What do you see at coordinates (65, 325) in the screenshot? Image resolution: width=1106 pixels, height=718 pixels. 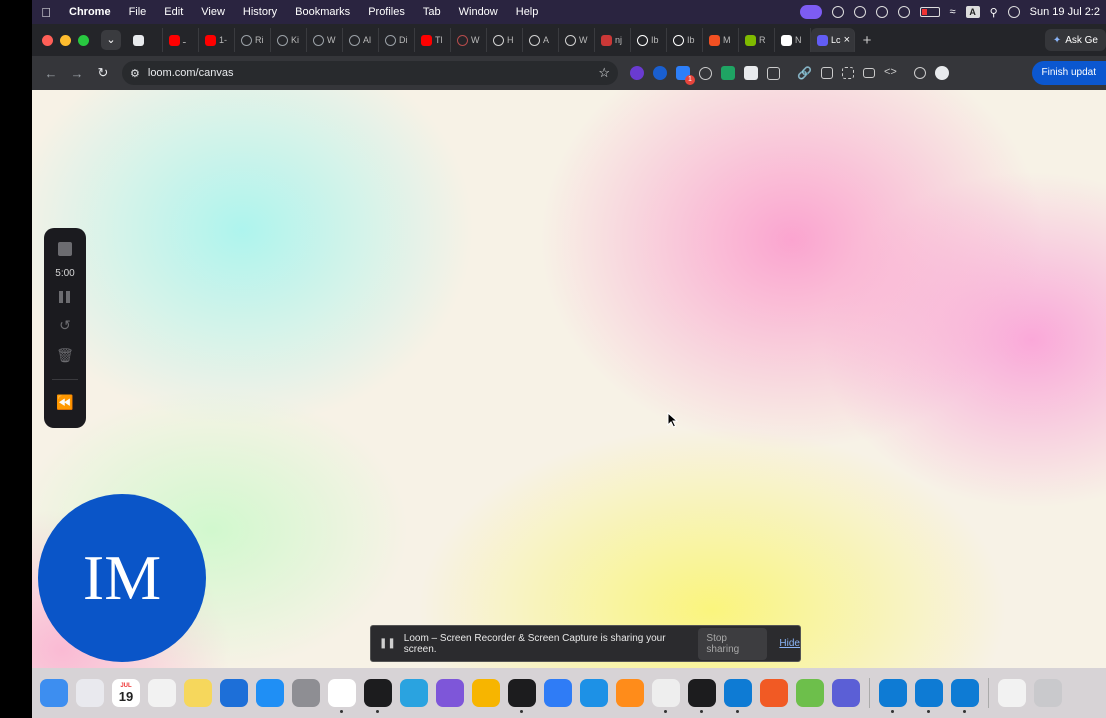 I see `restart-icon: ↺` at bounding box center [65, 325].